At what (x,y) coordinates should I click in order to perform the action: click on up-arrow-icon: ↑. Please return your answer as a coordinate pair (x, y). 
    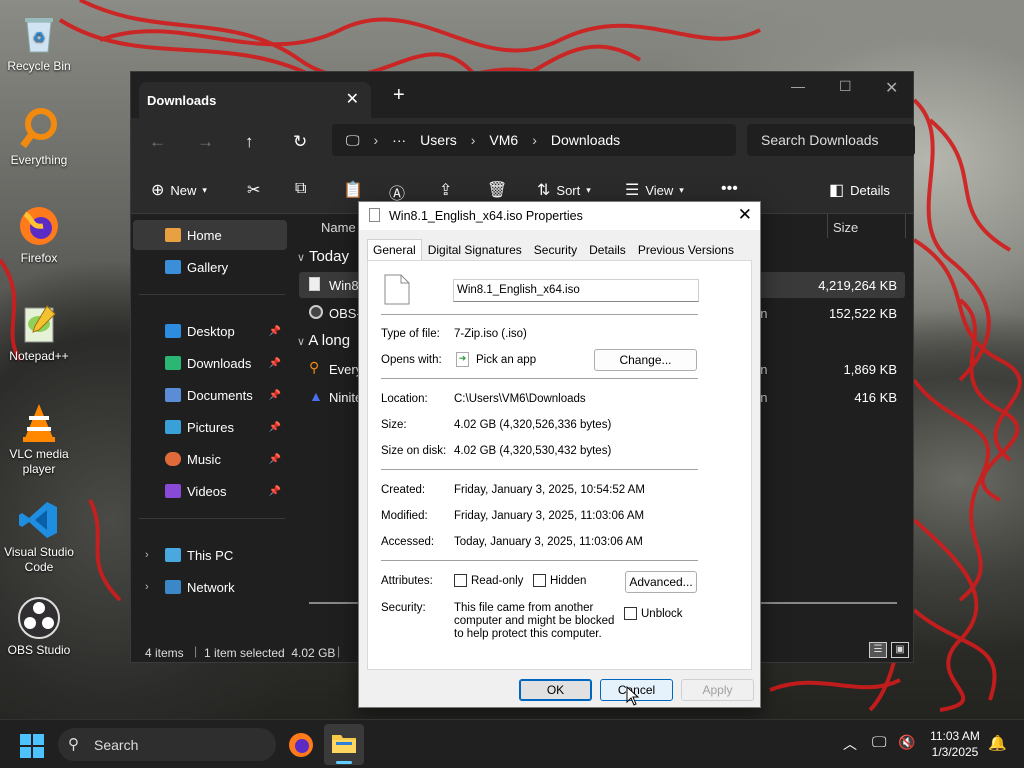
    Looking at the image, I should click on (249, 142).